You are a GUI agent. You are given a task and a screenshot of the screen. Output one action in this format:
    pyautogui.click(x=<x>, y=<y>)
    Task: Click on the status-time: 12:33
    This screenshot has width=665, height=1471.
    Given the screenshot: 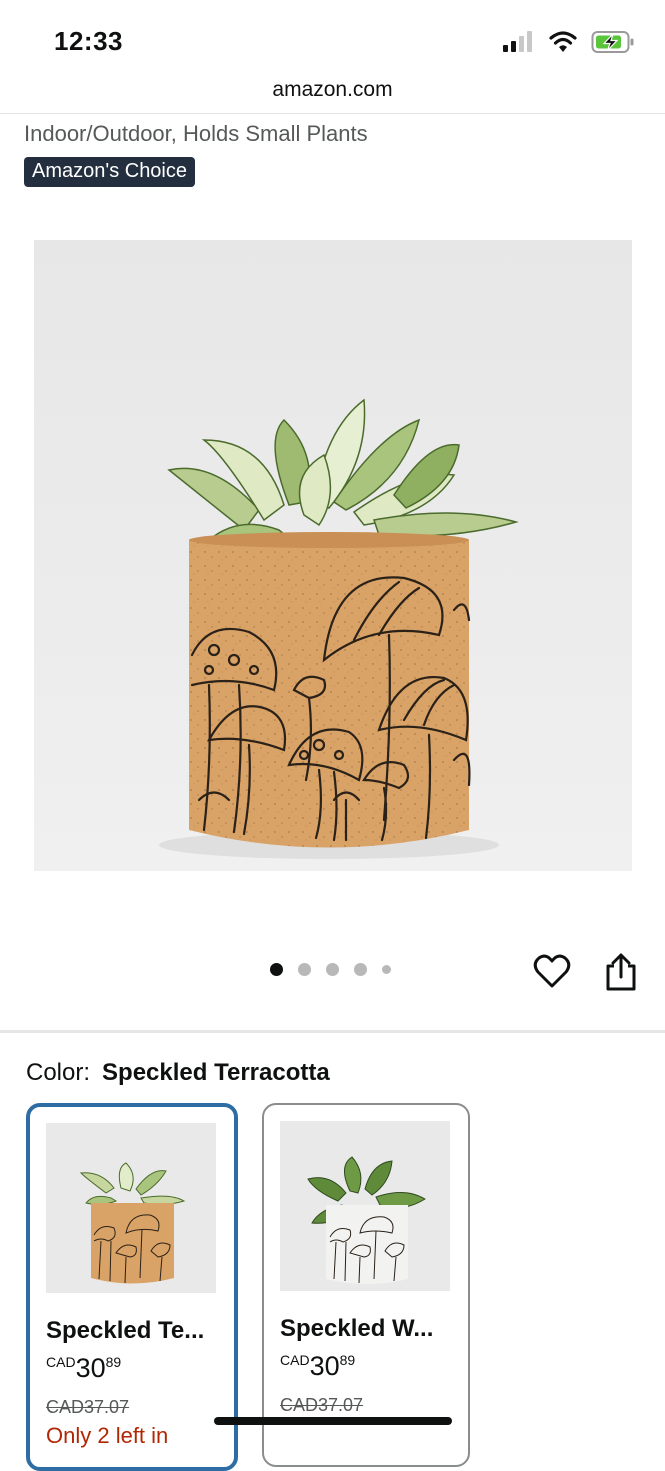 What is the action you would take?
    pyautogui.click(x=88, y=41)
    